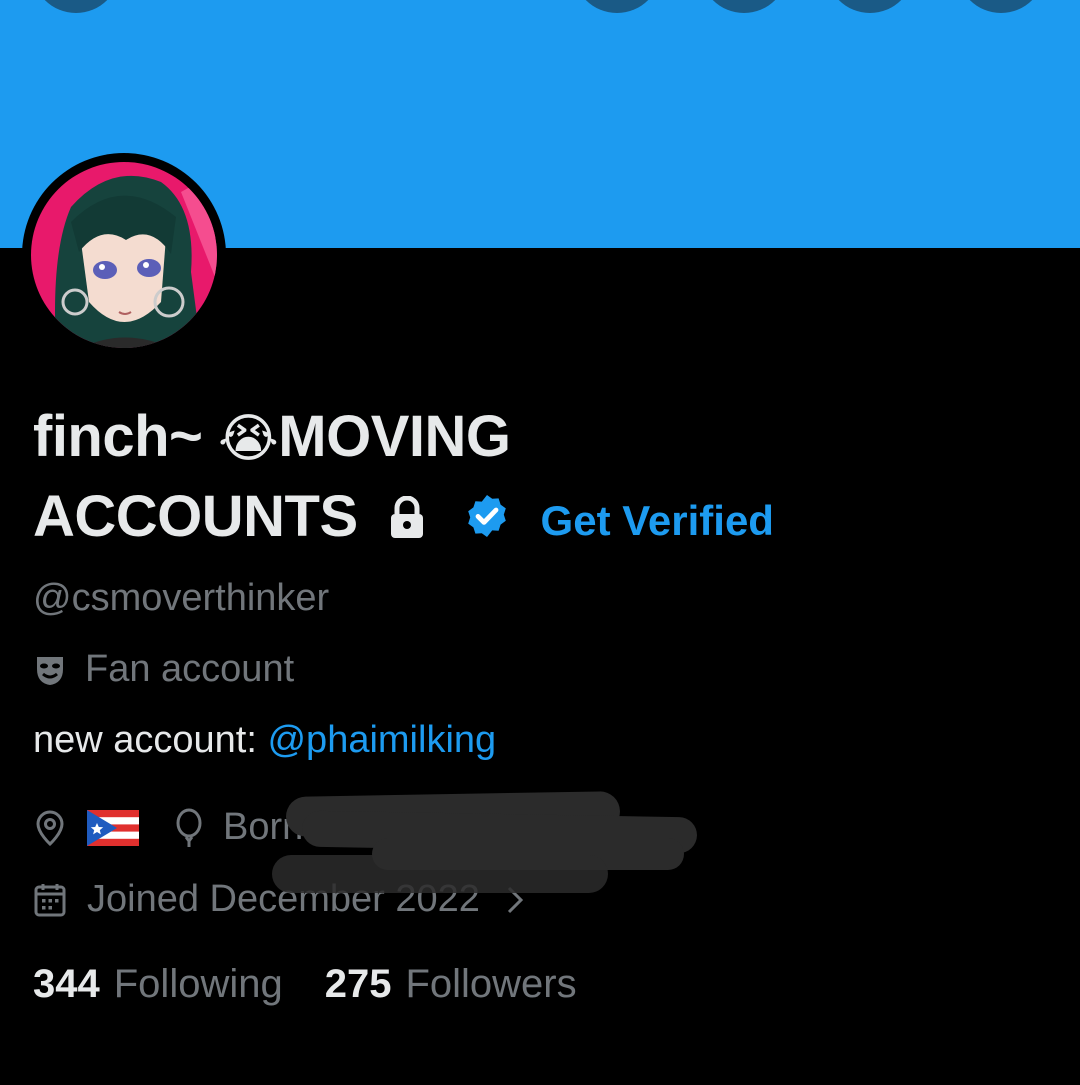  I want to click on display-name-part: finch~, so click(126, 436).